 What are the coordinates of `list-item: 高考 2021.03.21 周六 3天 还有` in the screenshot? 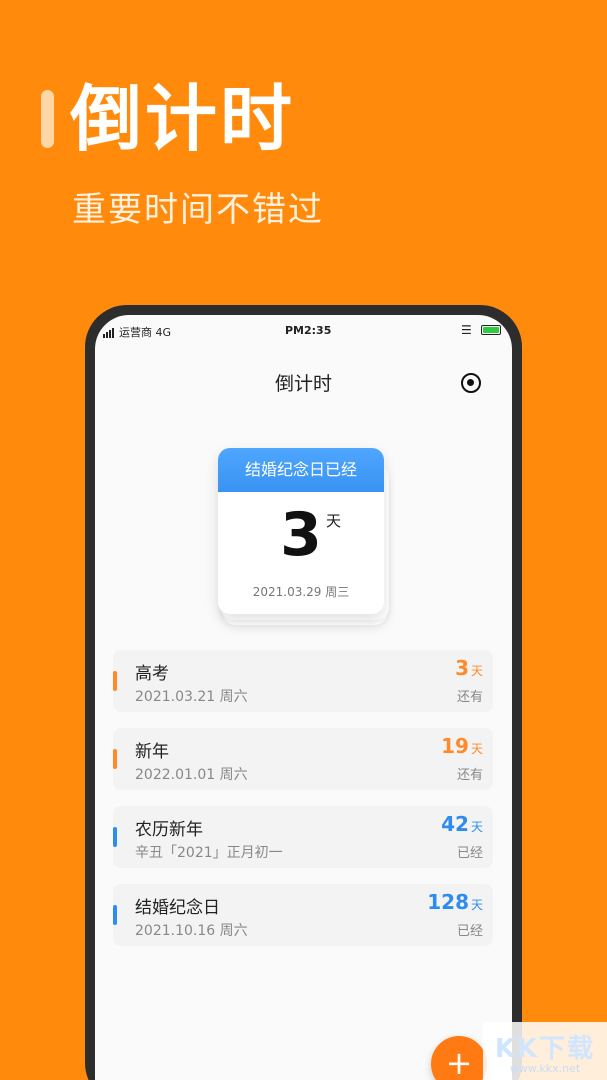 It's located at (303, 681).